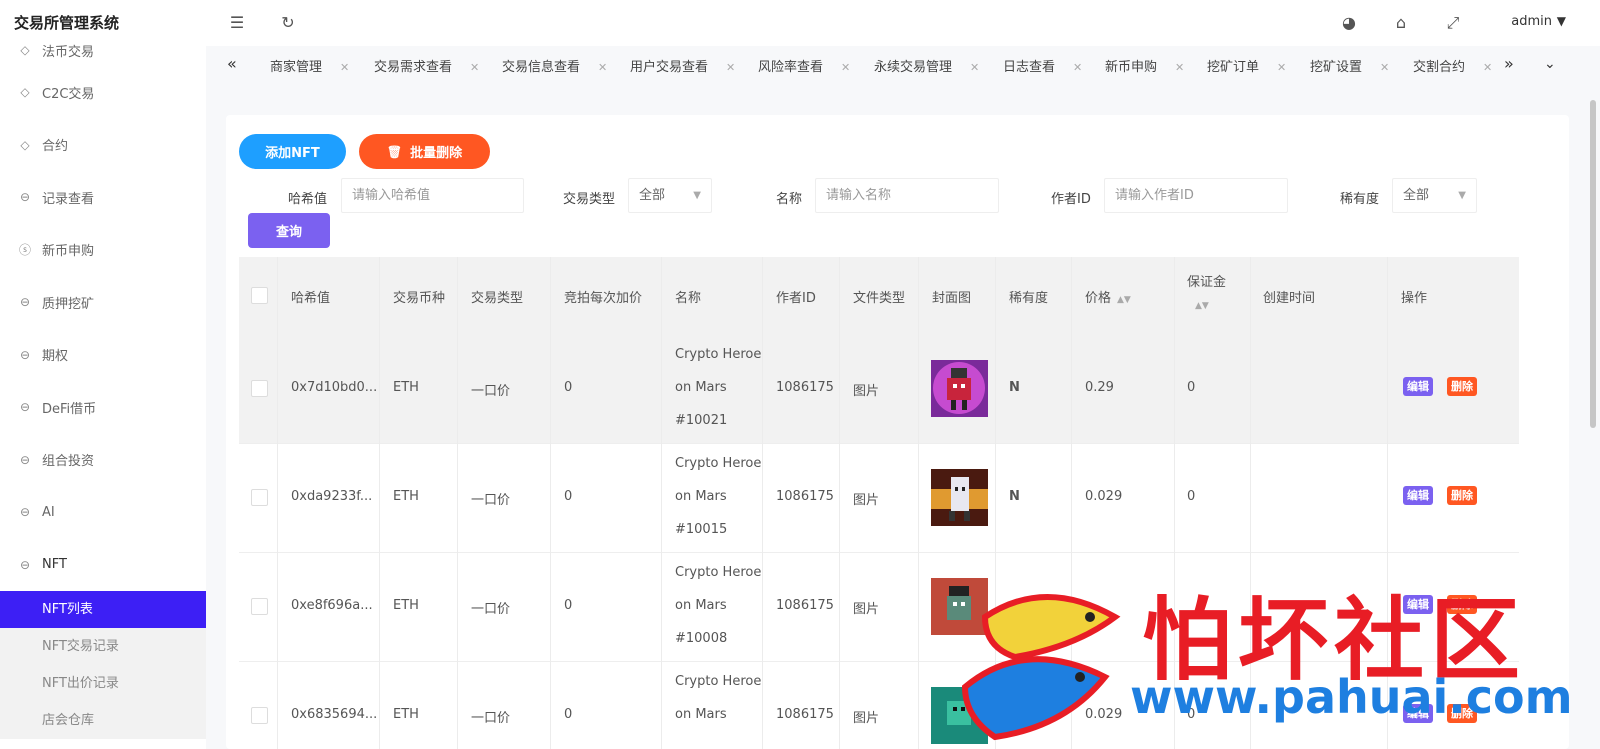  I want to click on chevron-down-icon: ▼, so click(1561, 21).